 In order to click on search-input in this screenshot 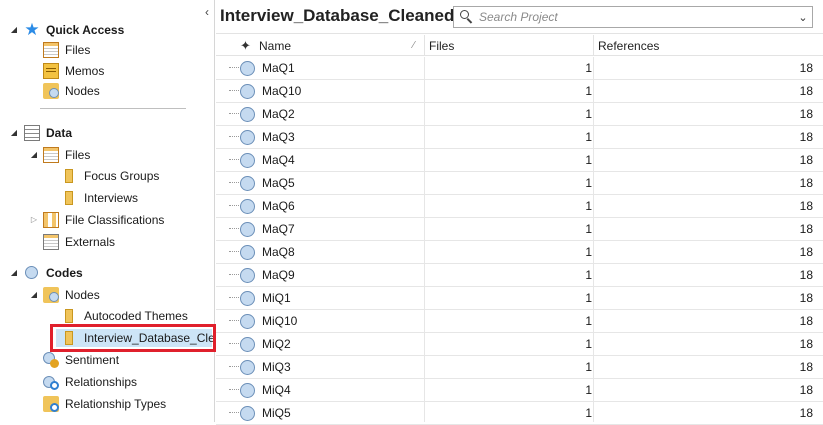, I will do `click(636, 17)`.